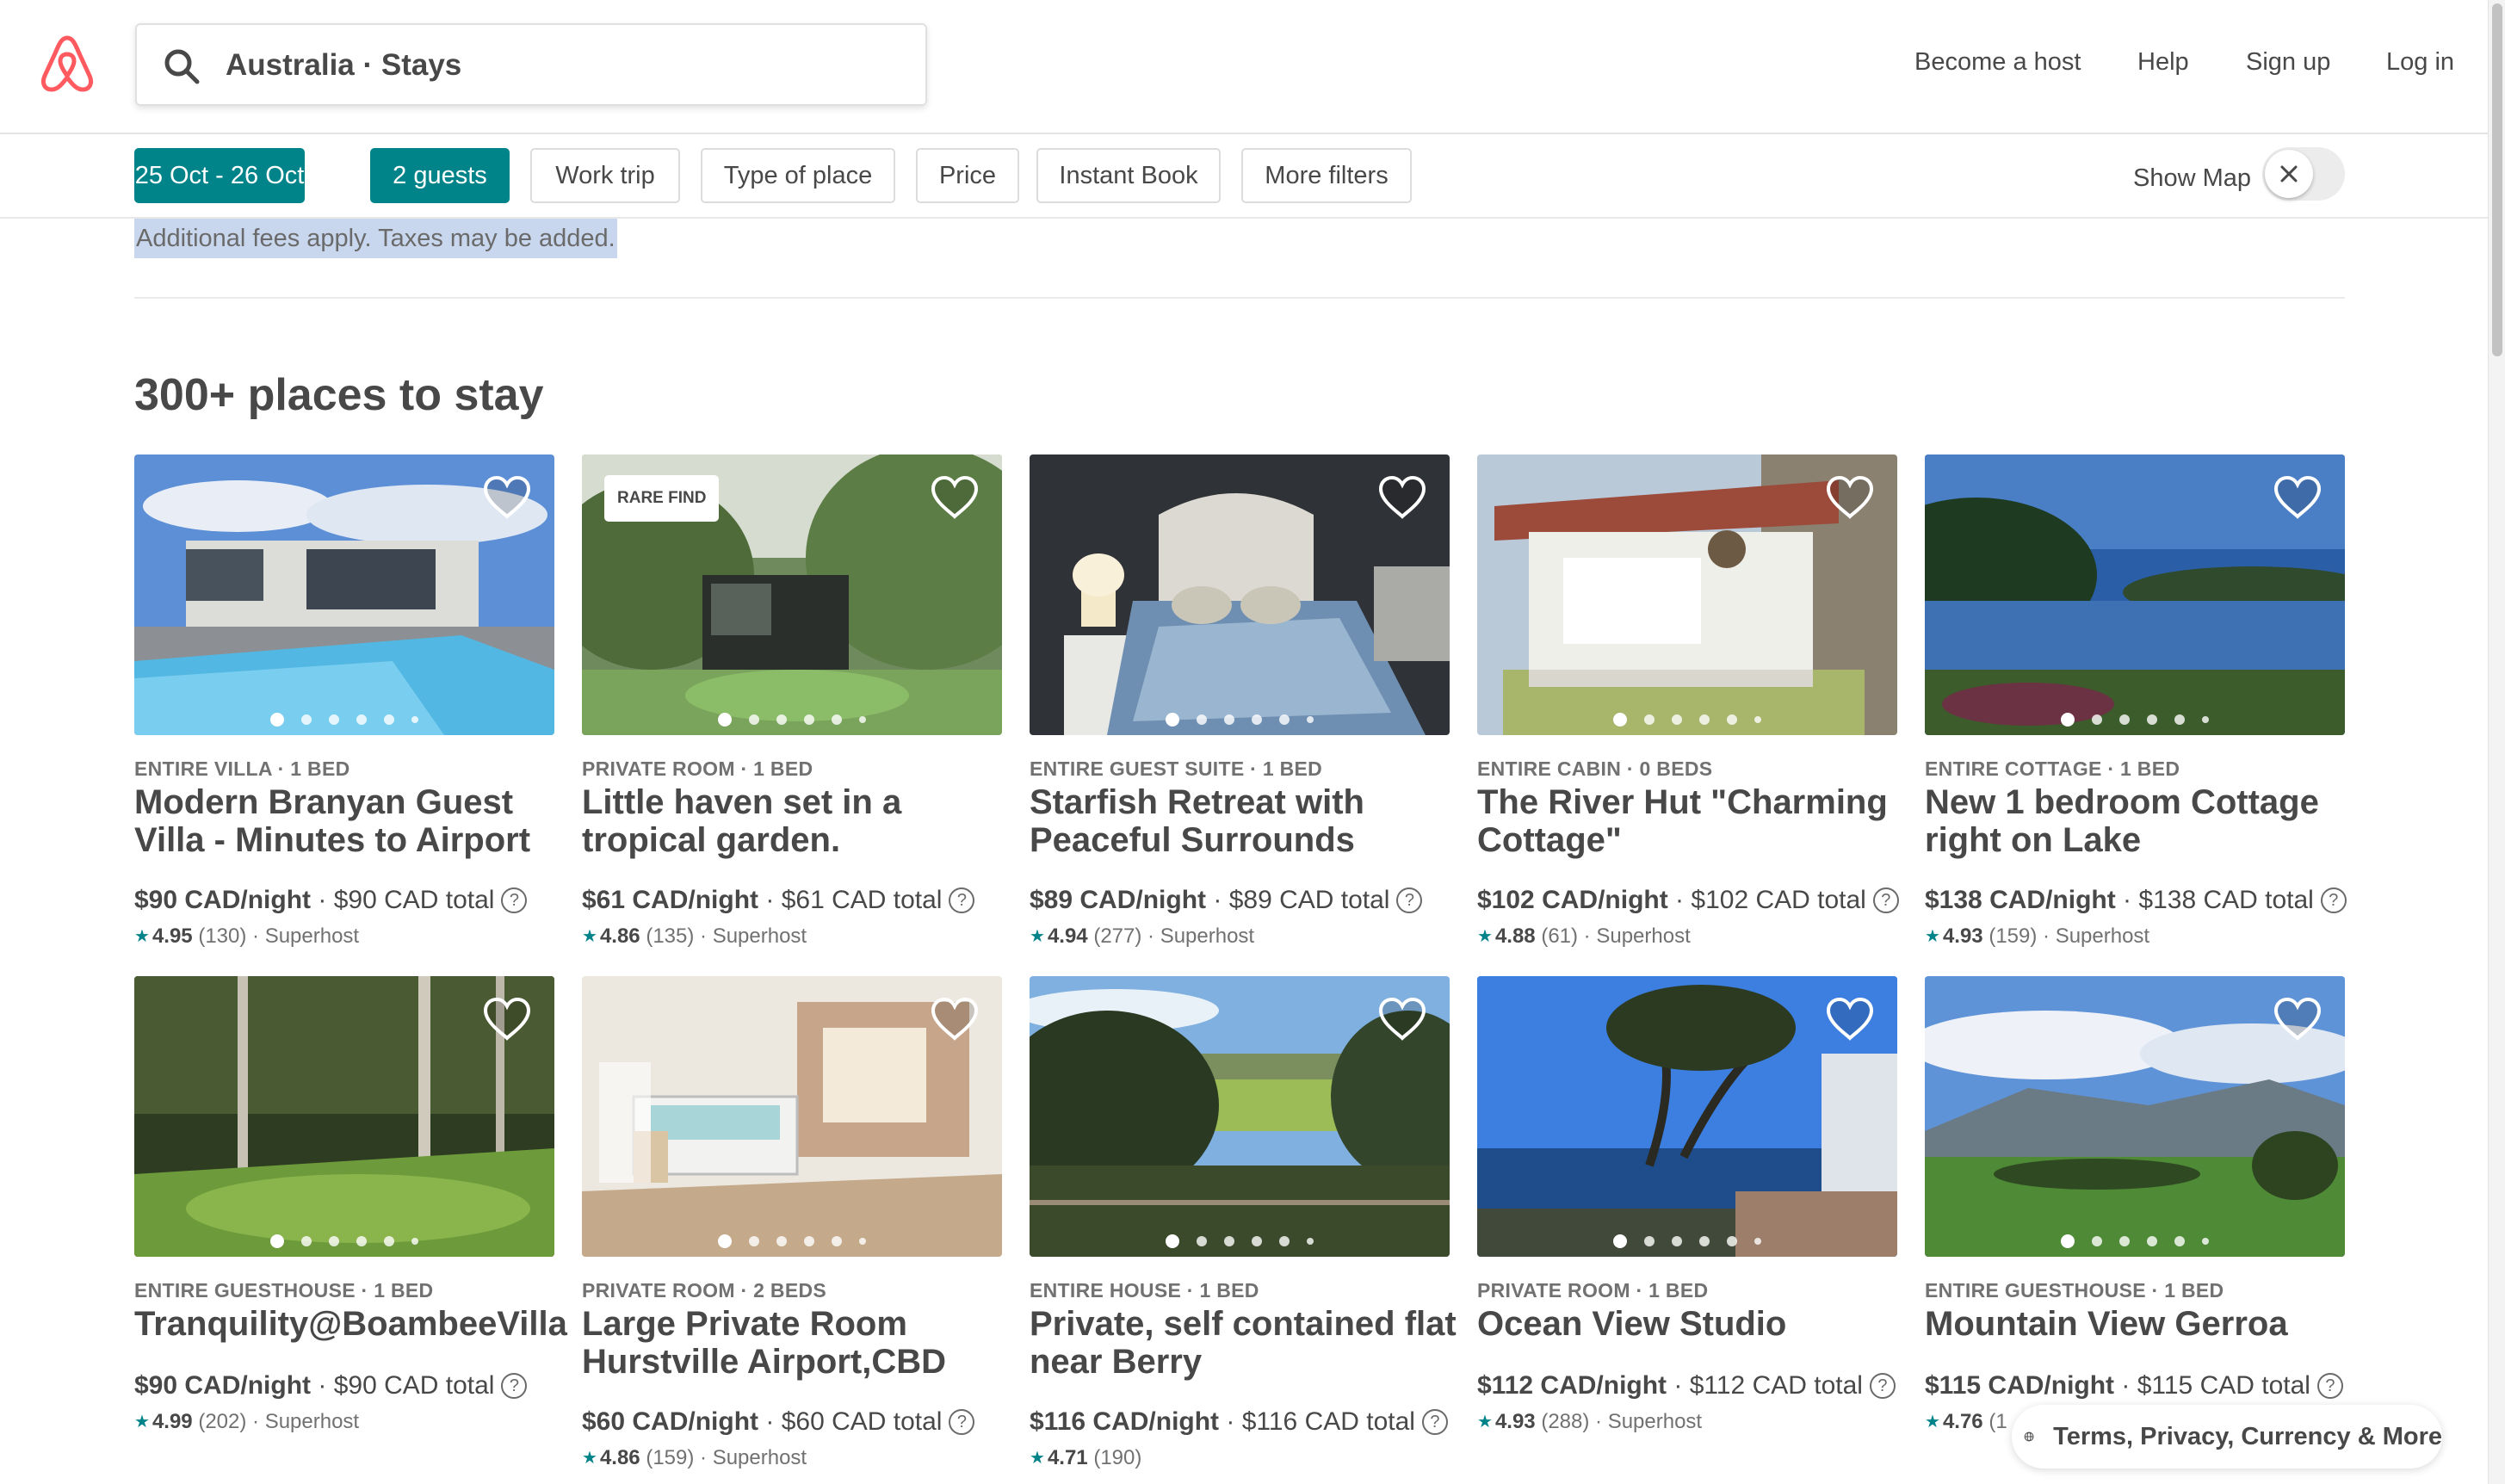  I want to click on listing-price: $116 CAD/night · $116 CAD total?, so click(1239, 1422).